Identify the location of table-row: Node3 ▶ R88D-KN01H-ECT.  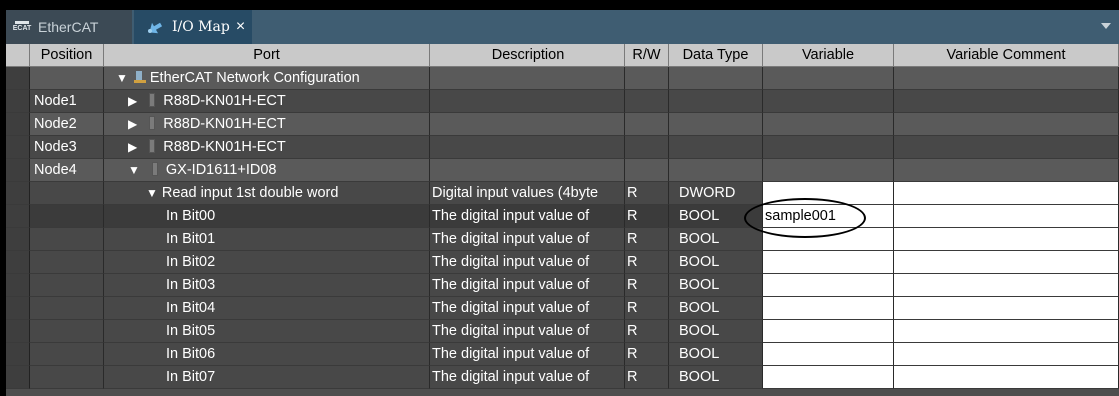
(562, 147).